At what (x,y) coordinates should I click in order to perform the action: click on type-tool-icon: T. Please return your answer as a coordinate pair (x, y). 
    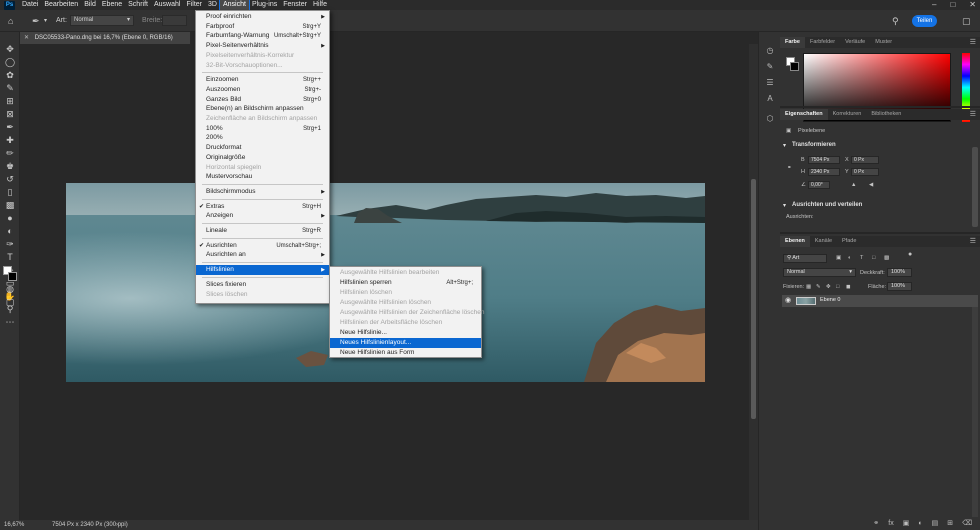
    Looking at the image, I should click on (10, 257).